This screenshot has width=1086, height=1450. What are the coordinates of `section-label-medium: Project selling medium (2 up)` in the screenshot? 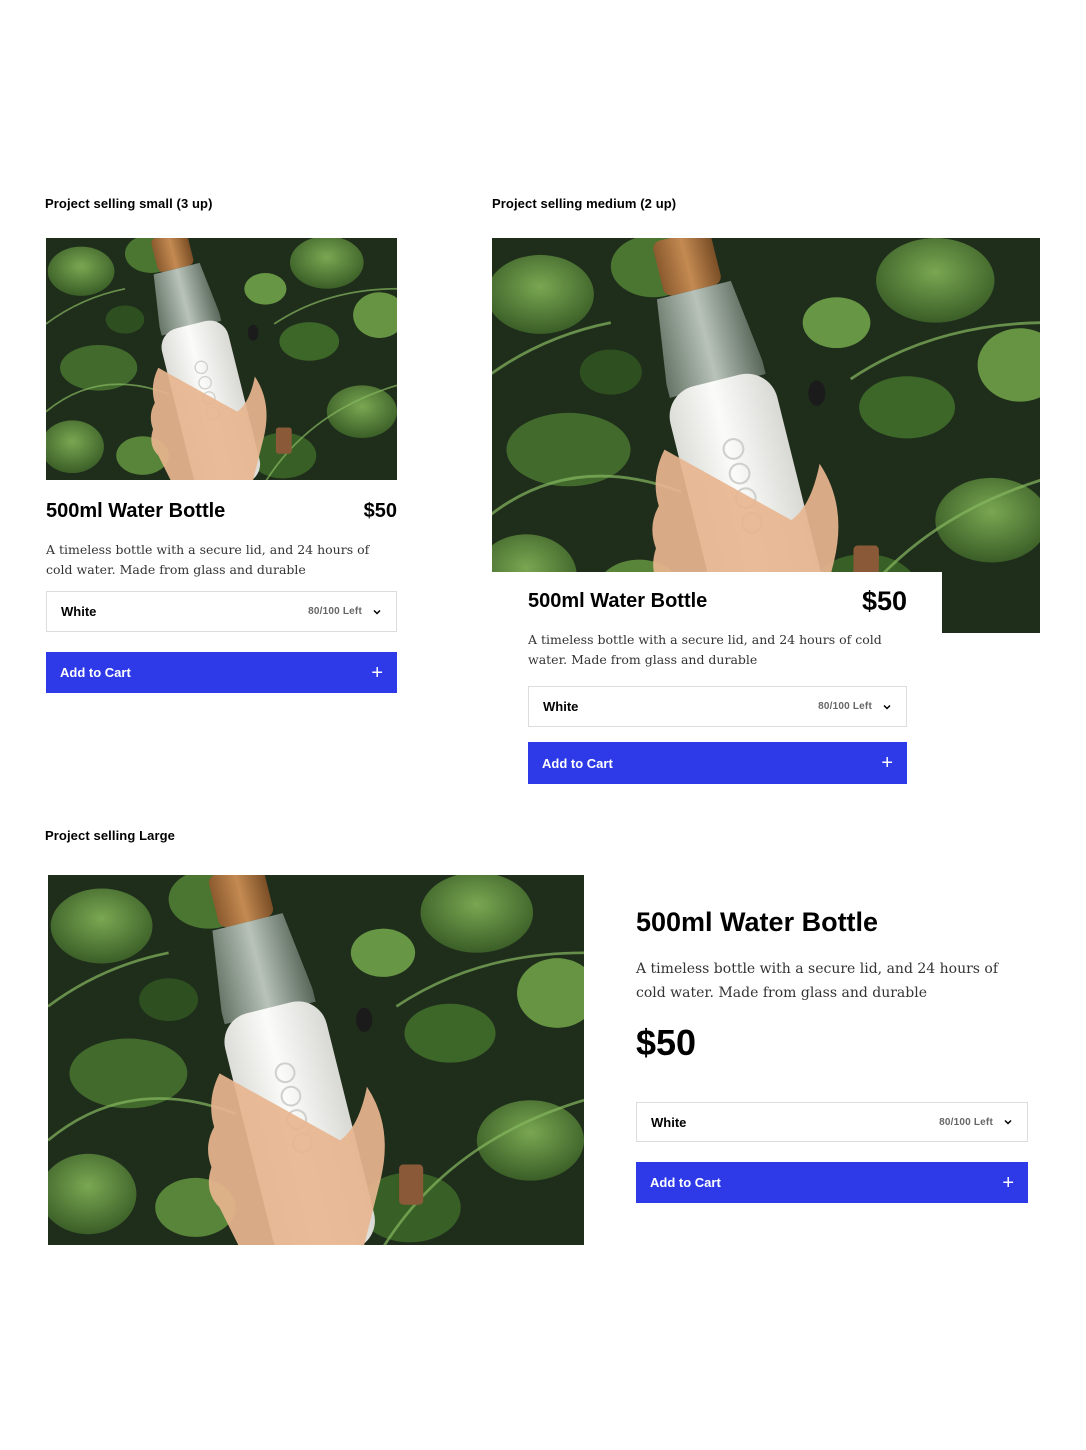 It's located at (584, 203).